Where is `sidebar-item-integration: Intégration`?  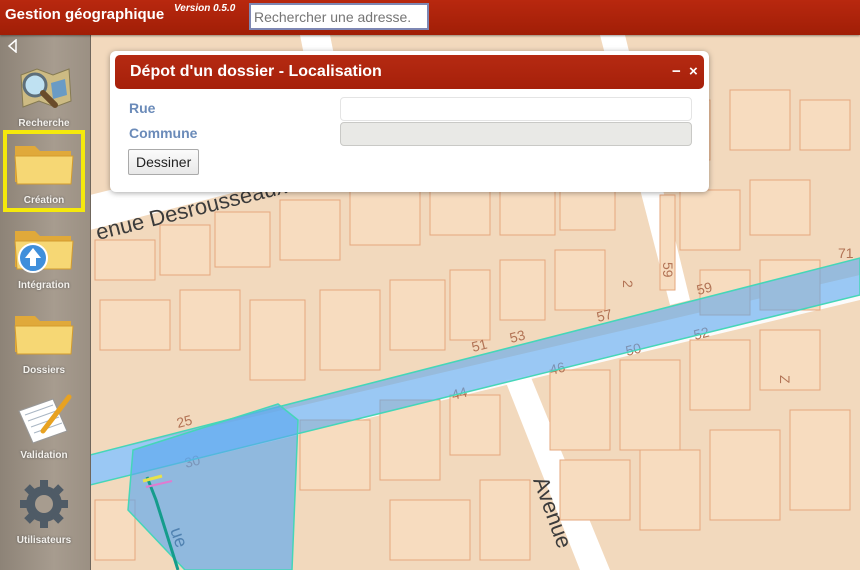
sidebar-item-integration: Intégration is located at coordinates (44, 256).